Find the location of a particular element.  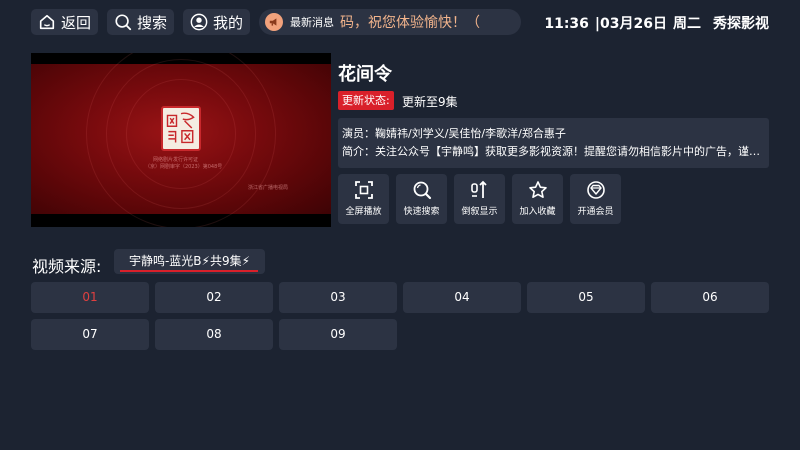

mine-button: 我的 is located at coordinates (217, 22).